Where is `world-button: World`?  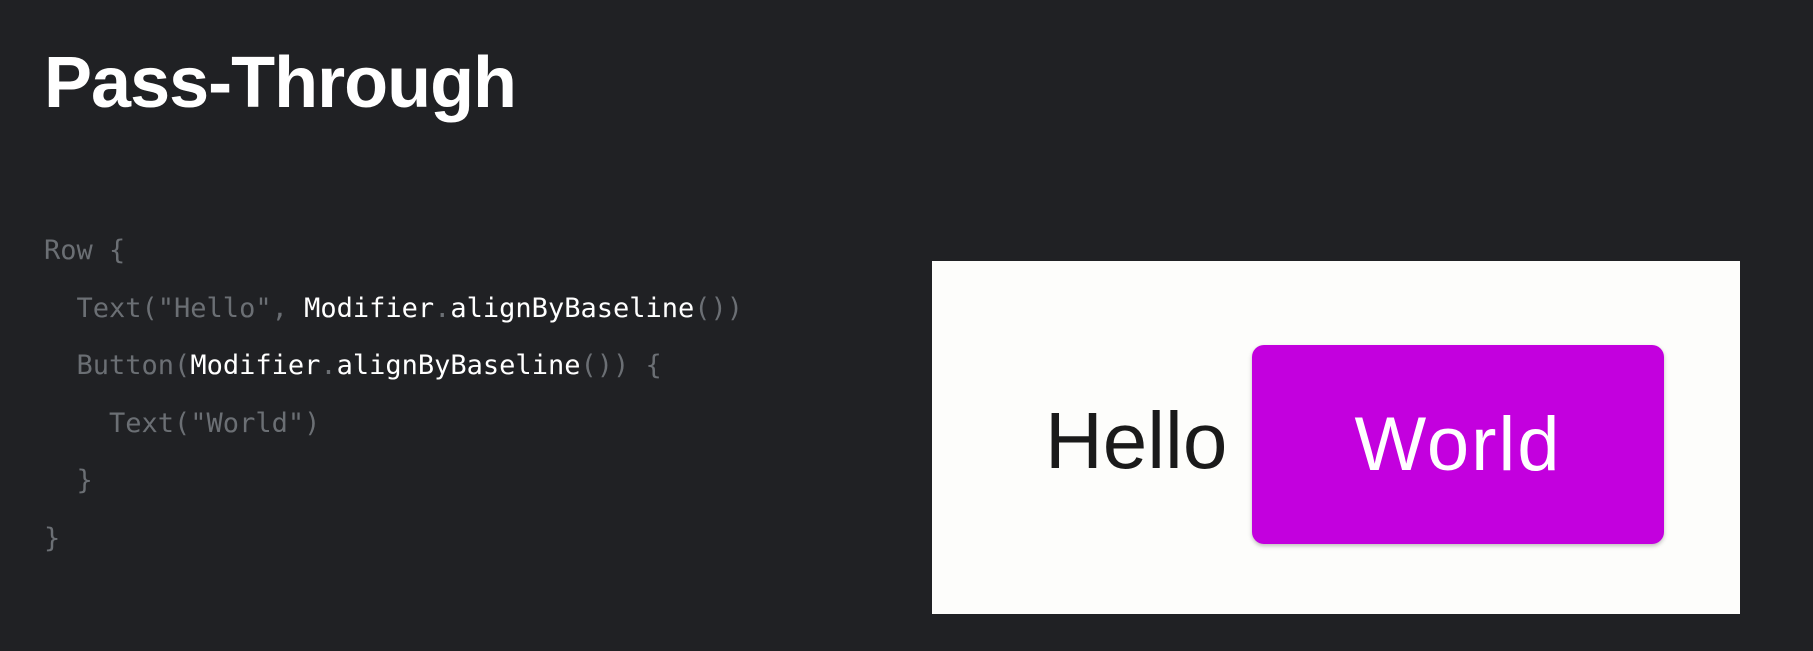 world-button: World is located at coordinates (1458, 444).